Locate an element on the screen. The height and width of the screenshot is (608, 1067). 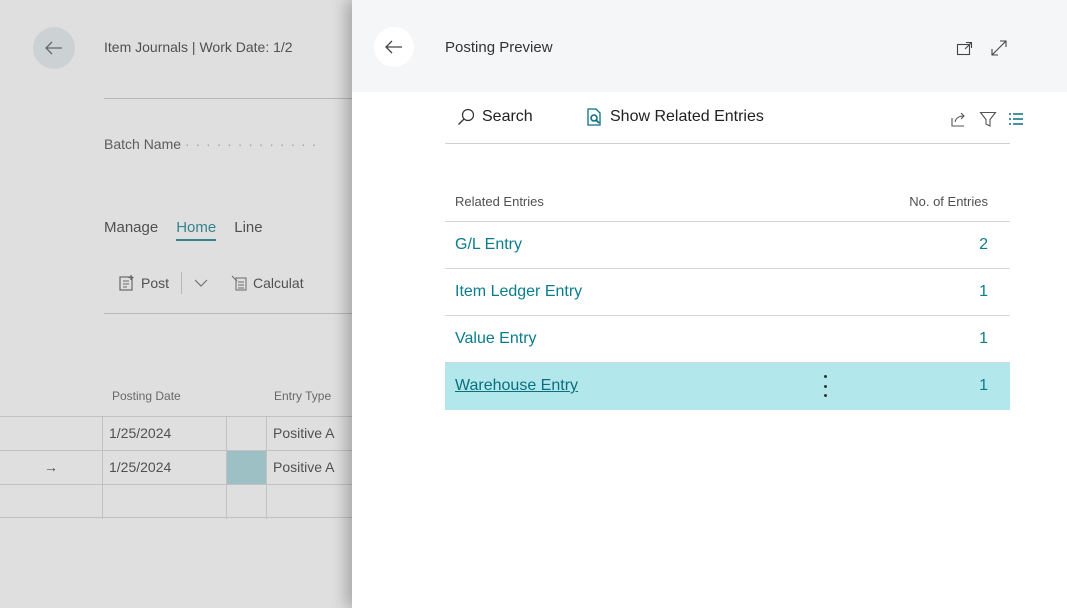
open-in-new-window-icon is located at coordinates (965, 48).